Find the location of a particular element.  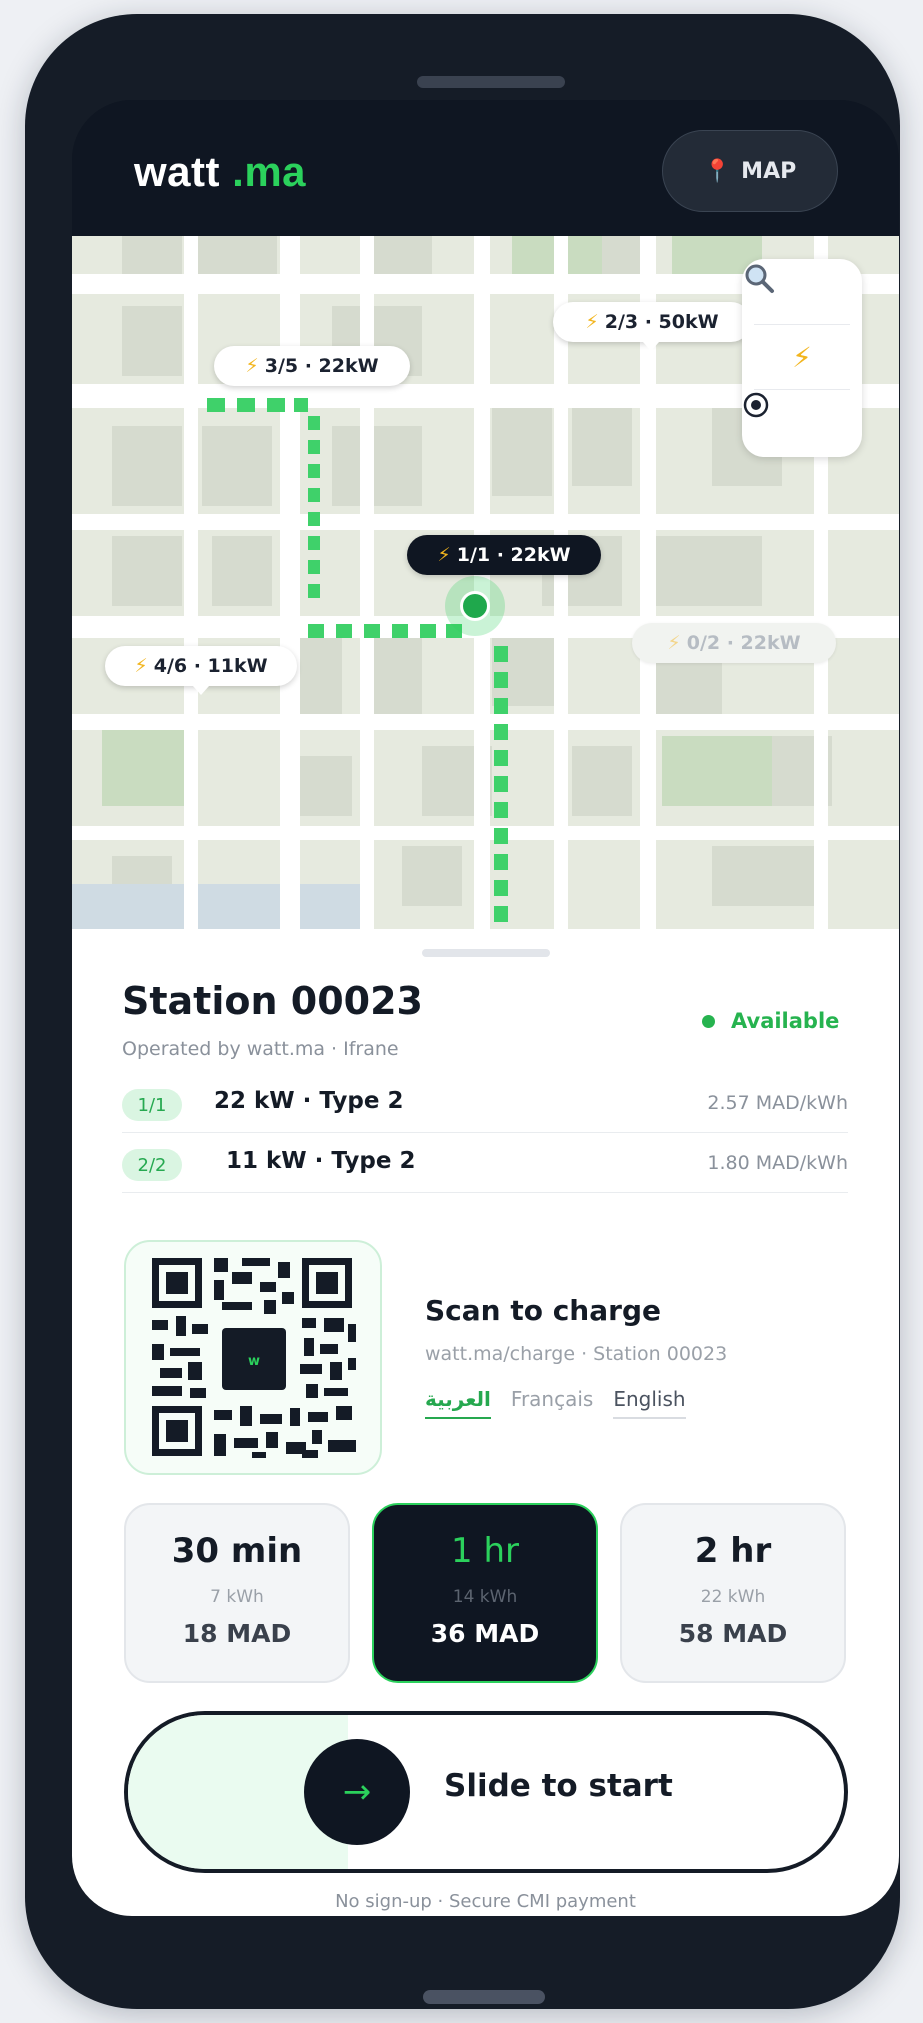

station-marker-unavailable: ⚡ 0/2 · 22kW is located at coordinates (734, 643).